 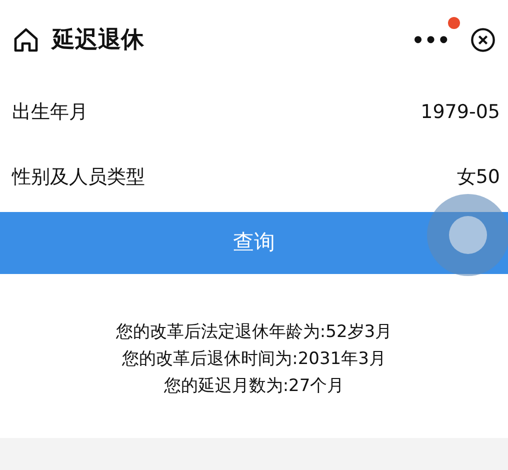 I want to click on result-text: 您的延迟月数为:27个月, so click(x=254, y=386).